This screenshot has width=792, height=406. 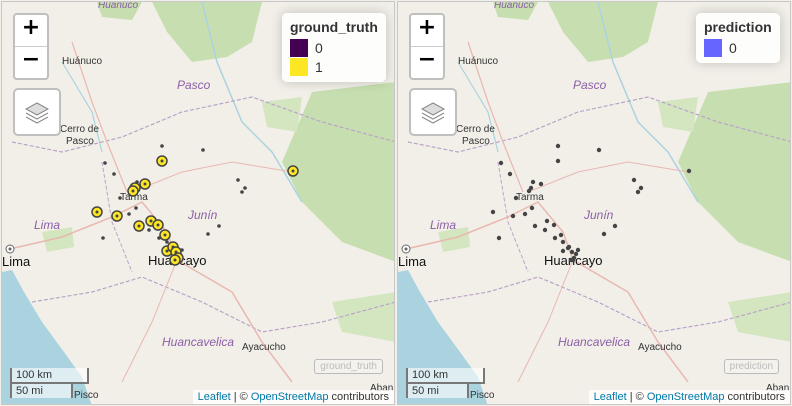 What do you see at coordinates (445, 376) in the screenshot?
I see `scale-km: 100 km` at bounding box center [445, 376].